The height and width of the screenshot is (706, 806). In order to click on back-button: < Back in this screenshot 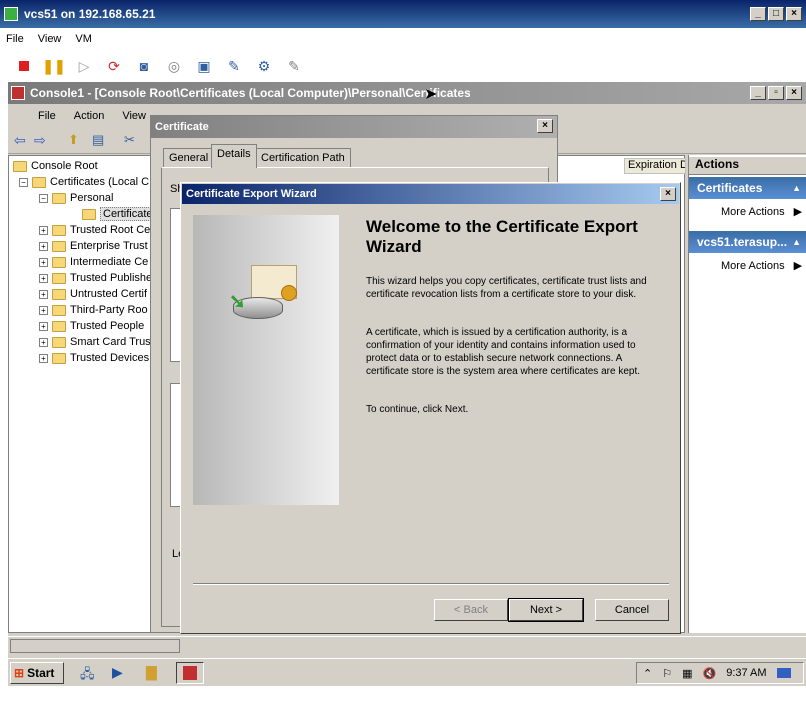, I will do `click(471, 610)`.